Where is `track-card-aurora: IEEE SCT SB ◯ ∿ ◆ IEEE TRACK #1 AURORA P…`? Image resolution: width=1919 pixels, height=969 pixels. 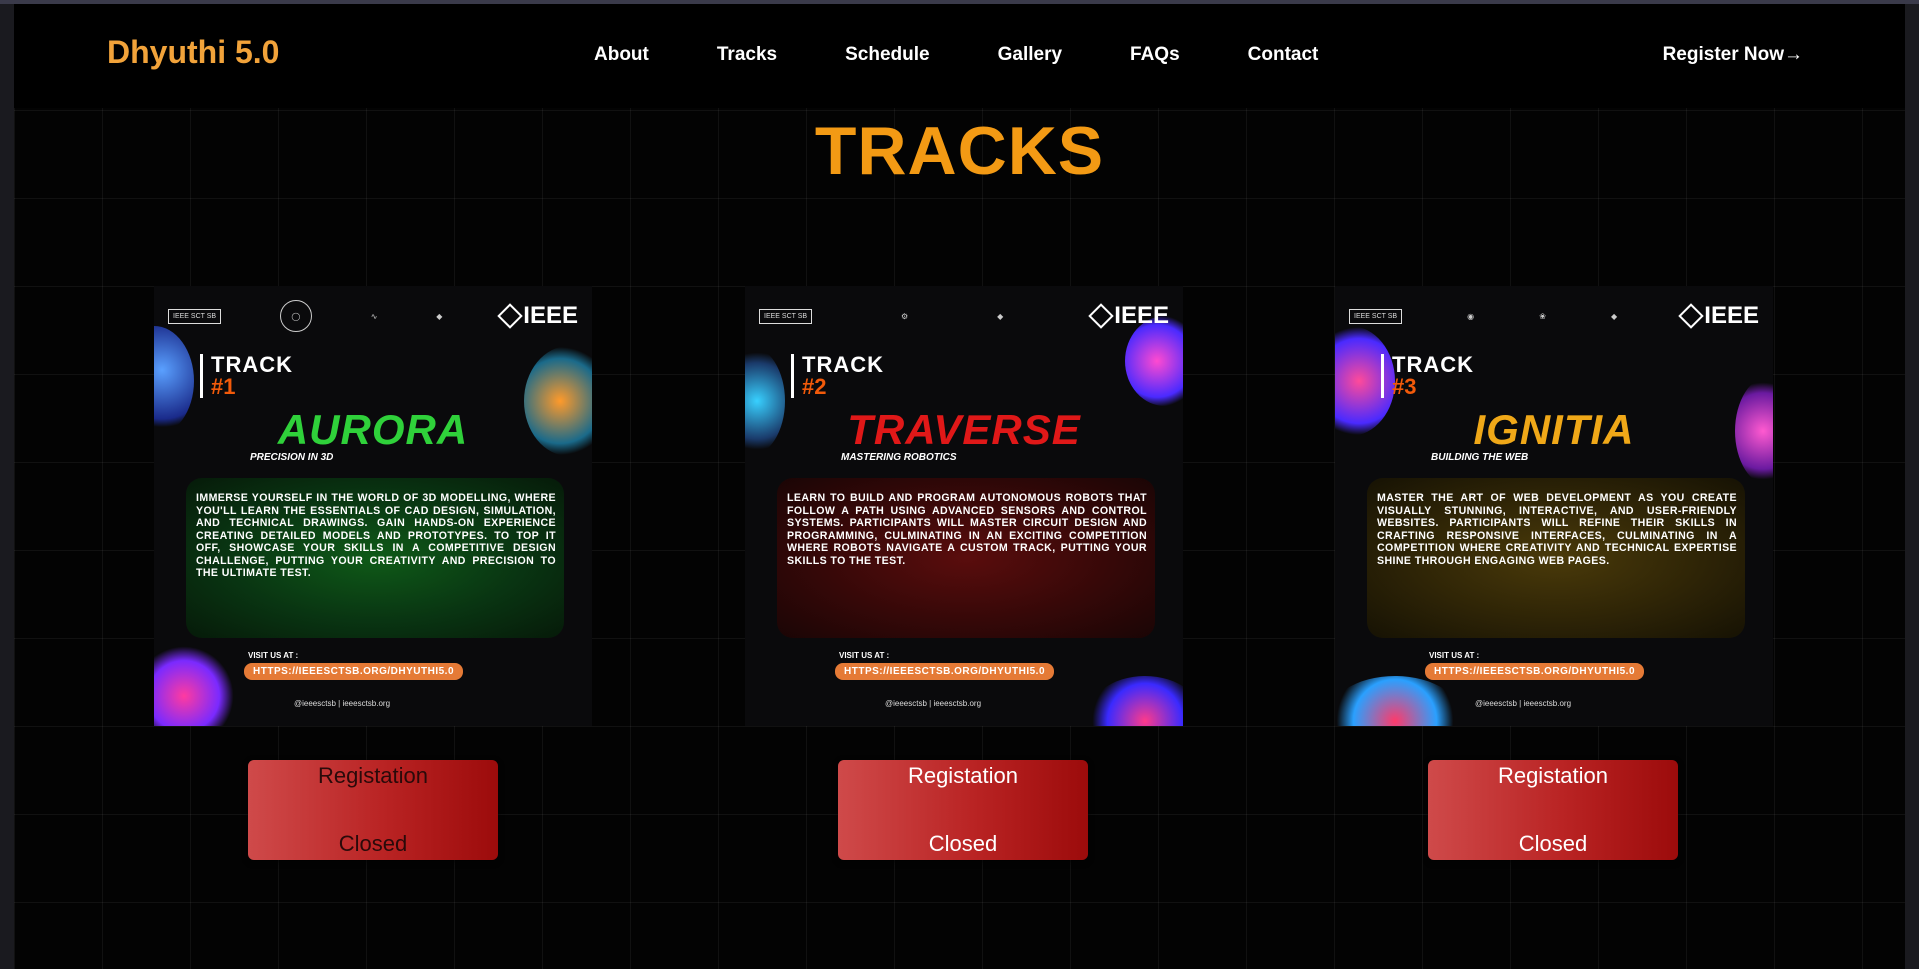
track-card-aurora: IEEE SCT SB ◯ ∿ ◆ IEEE TRACK #1 AURORA P… is located at coordinates (373, 506).